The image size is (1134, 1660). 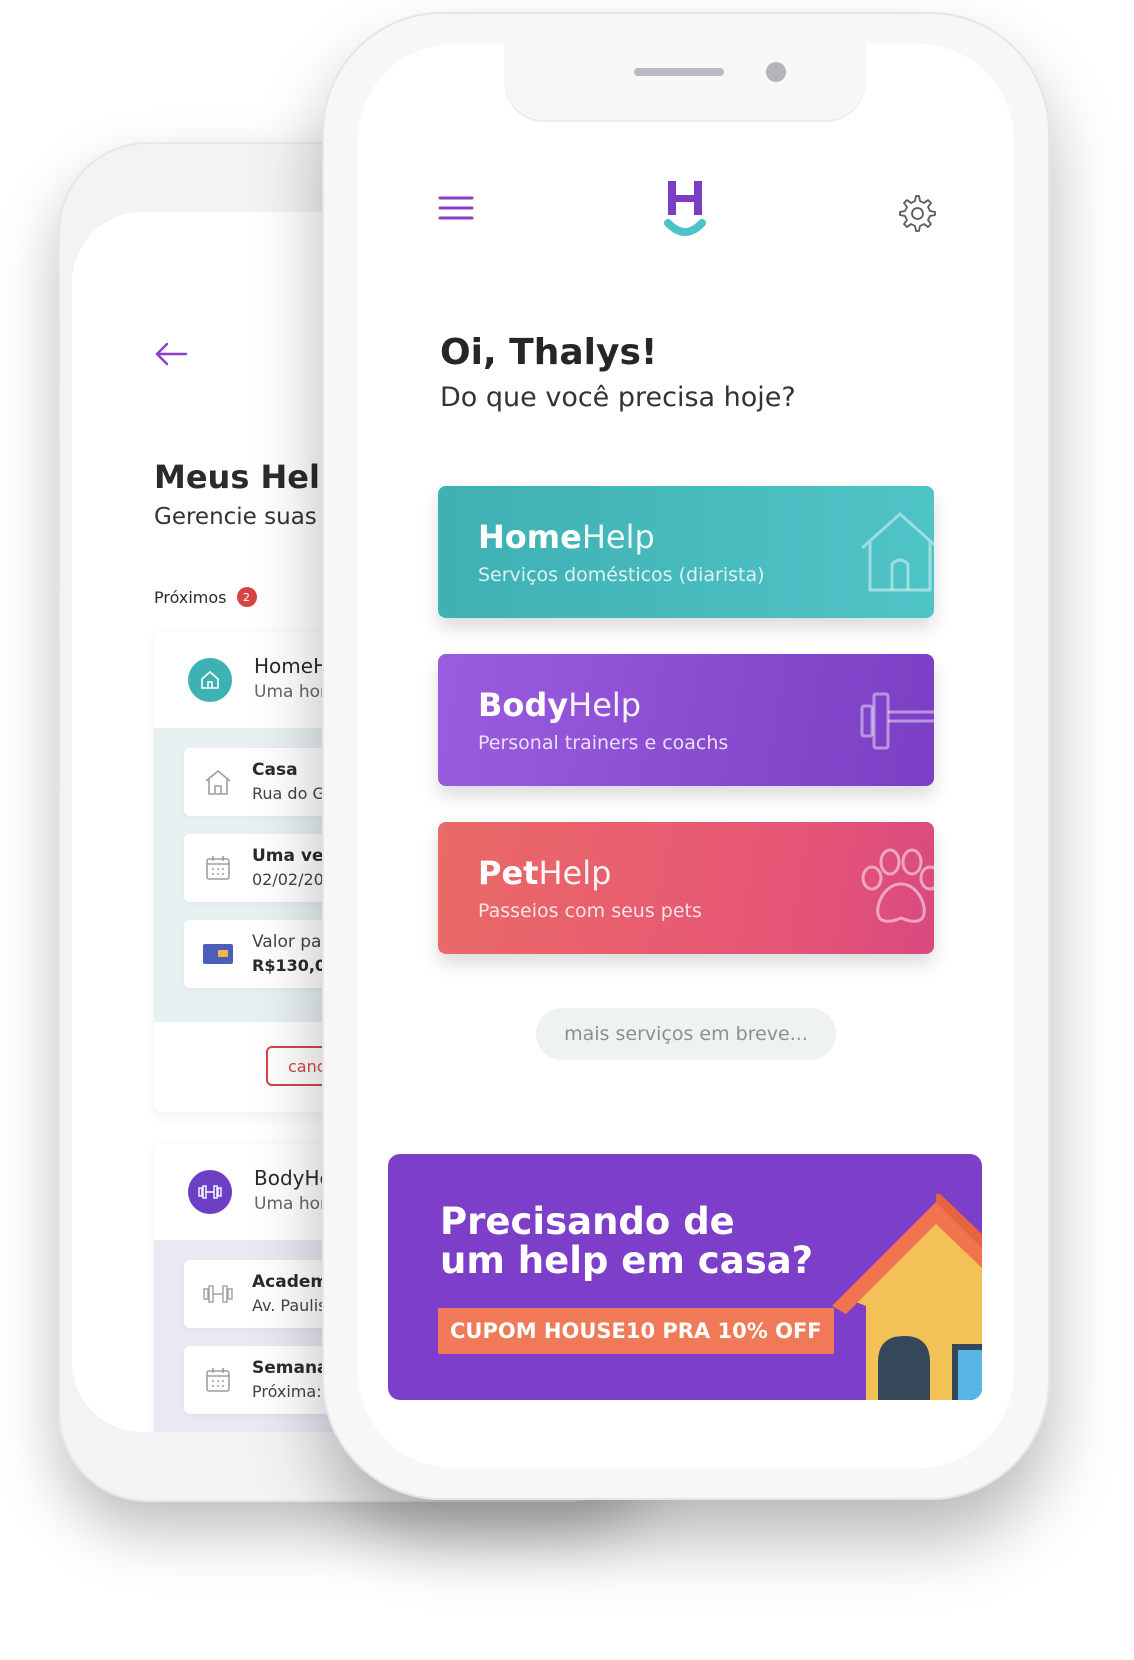 I want to click on service-title: HomeHelp, so click(x=566, y=537).